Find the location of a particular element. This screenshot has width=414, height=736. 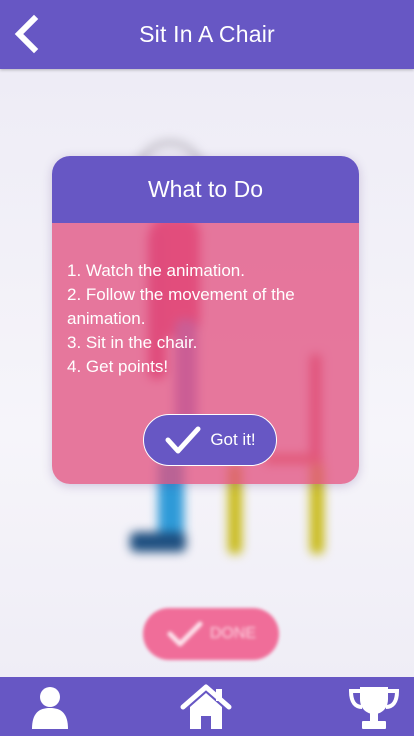

bottom-nav is located at coordinates (207, 706).